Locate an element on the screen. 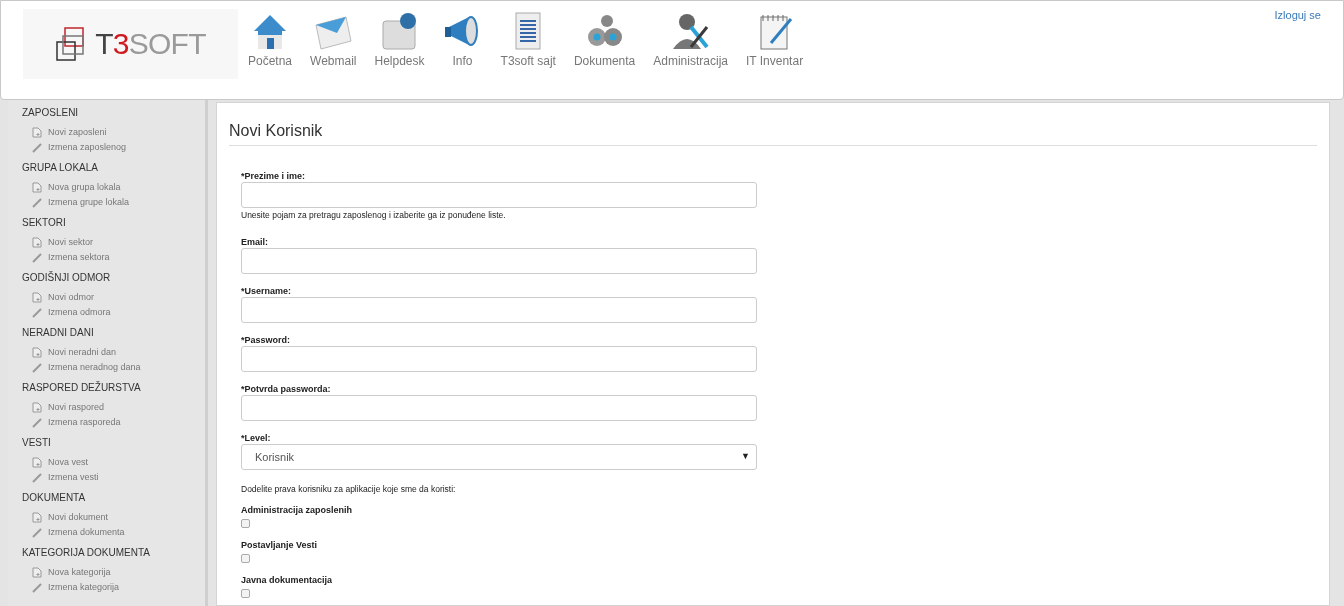 The width and height of the screenshot is (1344, 606). caret-icon: ▼ is located at coordinates (745, 457).